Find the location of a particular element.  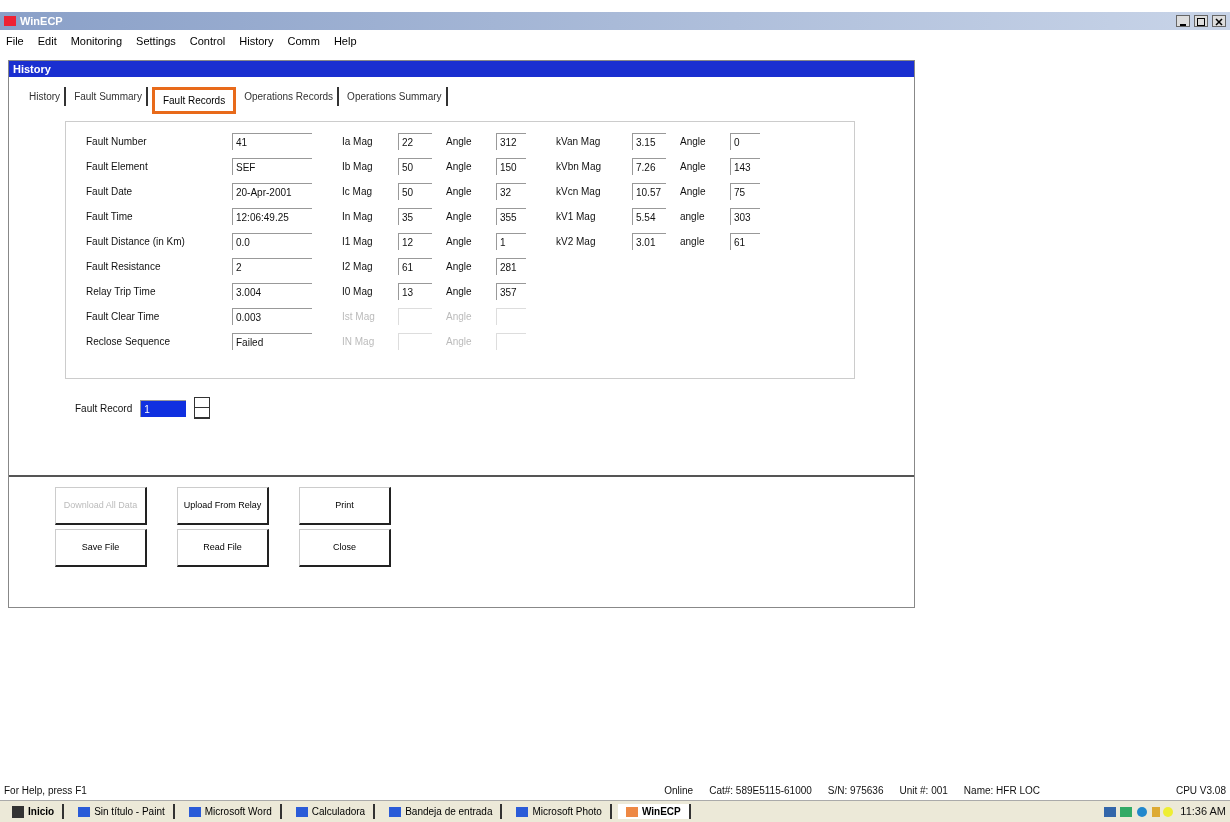

field-label: In Mag is located at coordinates (358, 217).